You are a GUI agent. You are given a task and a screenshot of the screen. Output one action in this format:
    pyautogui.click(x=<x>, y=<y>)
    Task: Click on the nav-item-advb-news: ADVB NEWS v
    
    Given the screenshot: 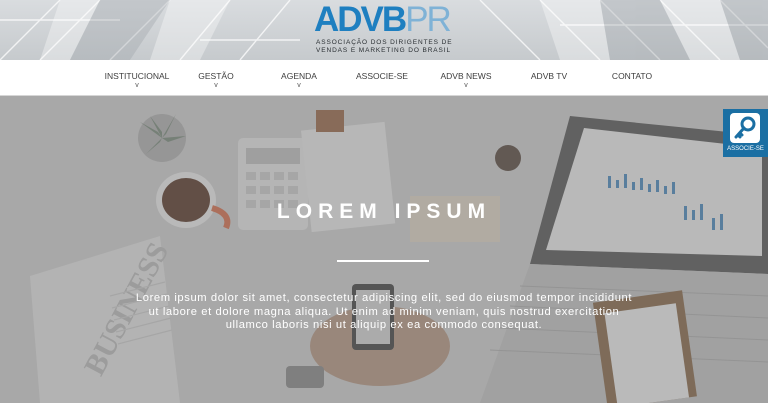 What is the action you would take?
    pyautogui.click(x=465, y=80)
    